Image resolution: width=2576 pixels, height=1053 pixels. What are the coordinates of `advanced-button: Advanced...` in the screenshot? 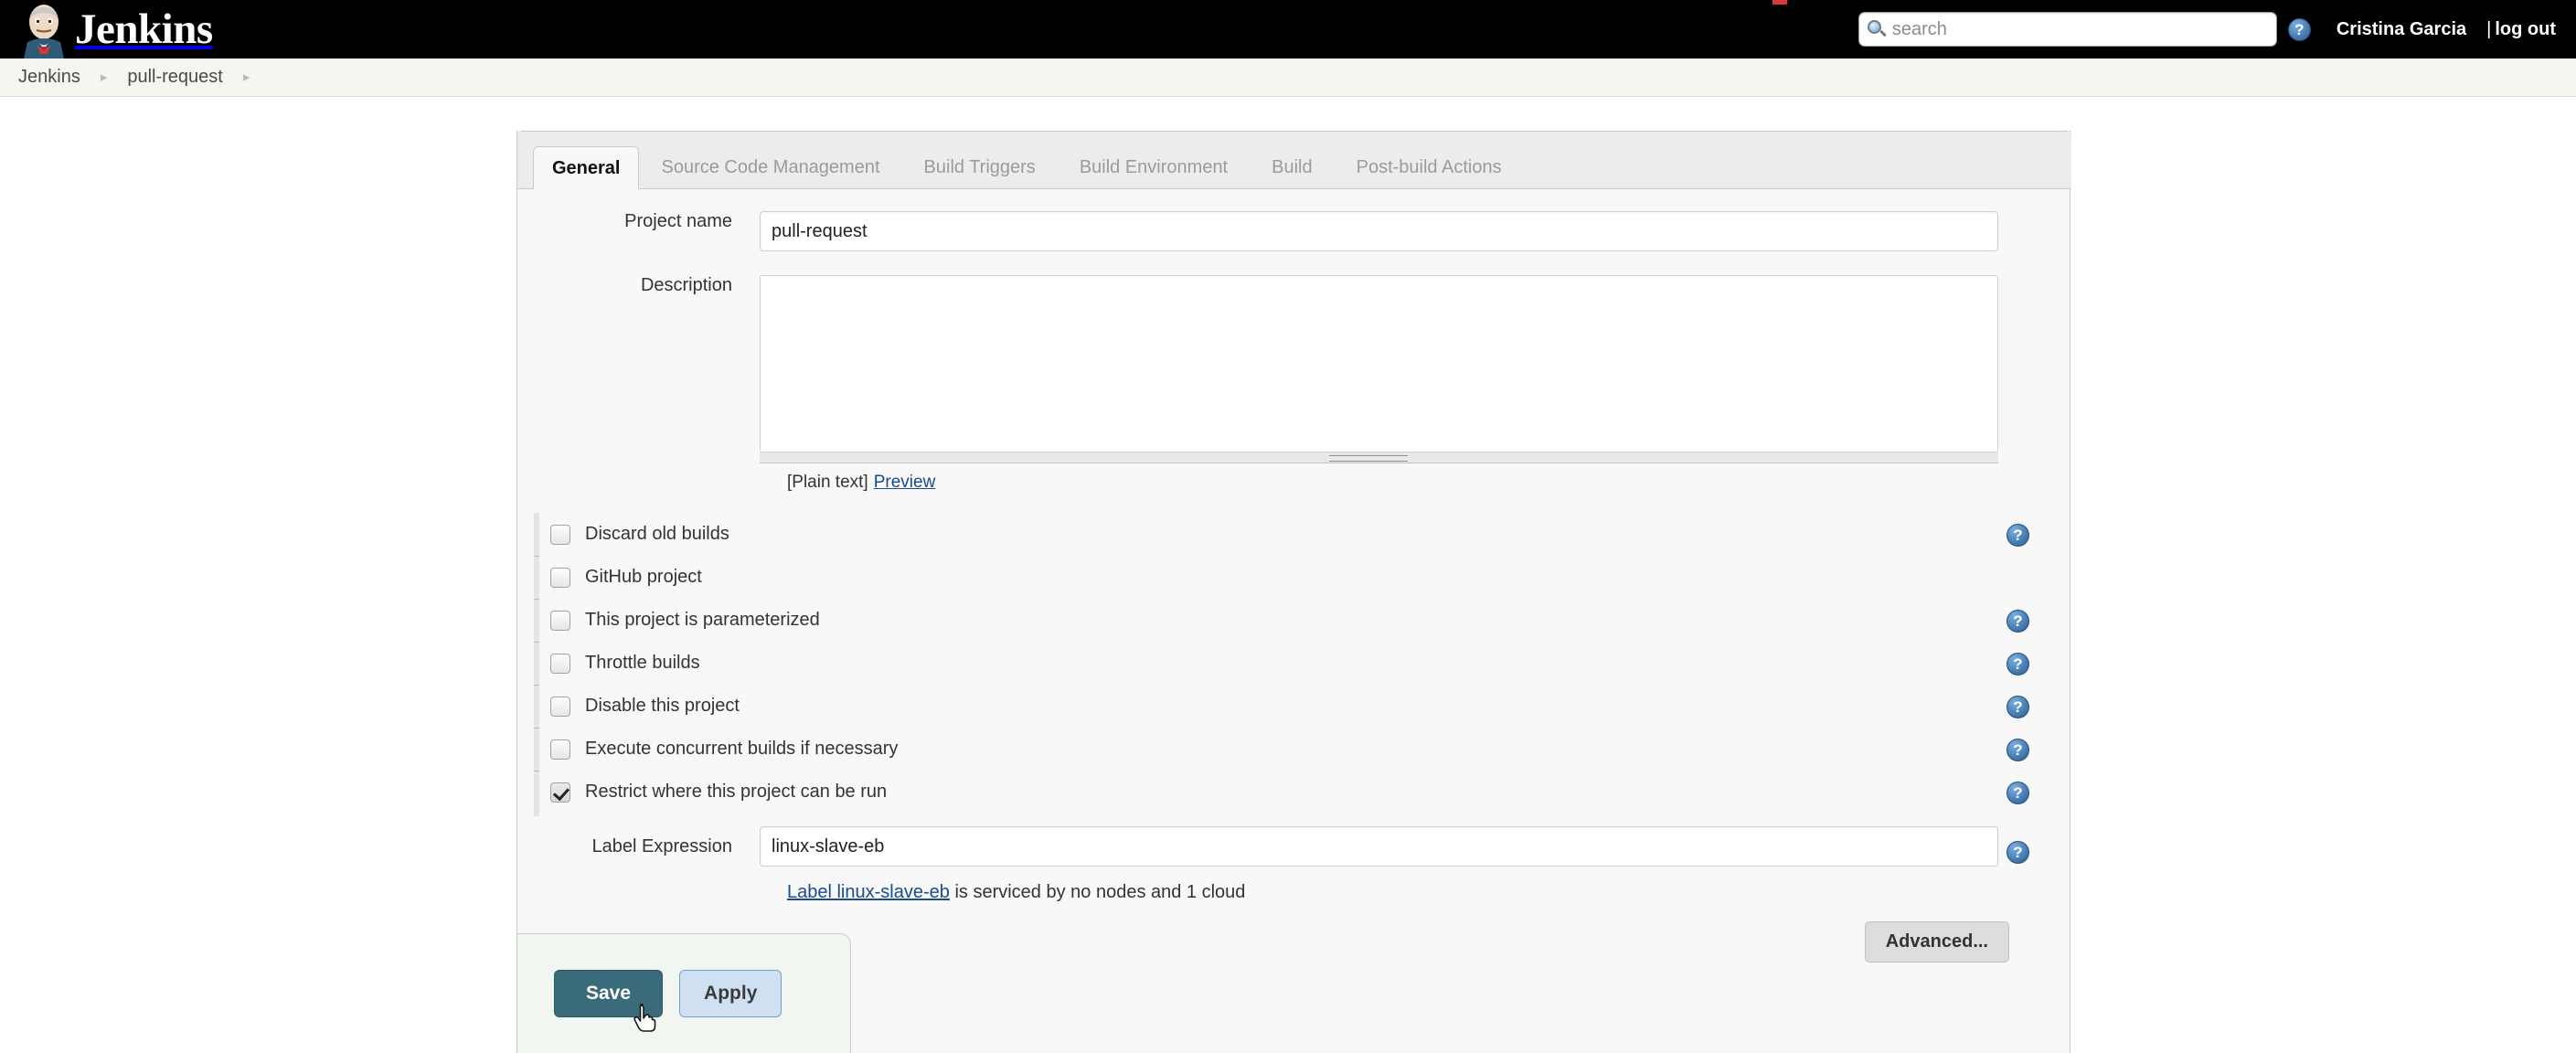 It's located at (1936, 942).